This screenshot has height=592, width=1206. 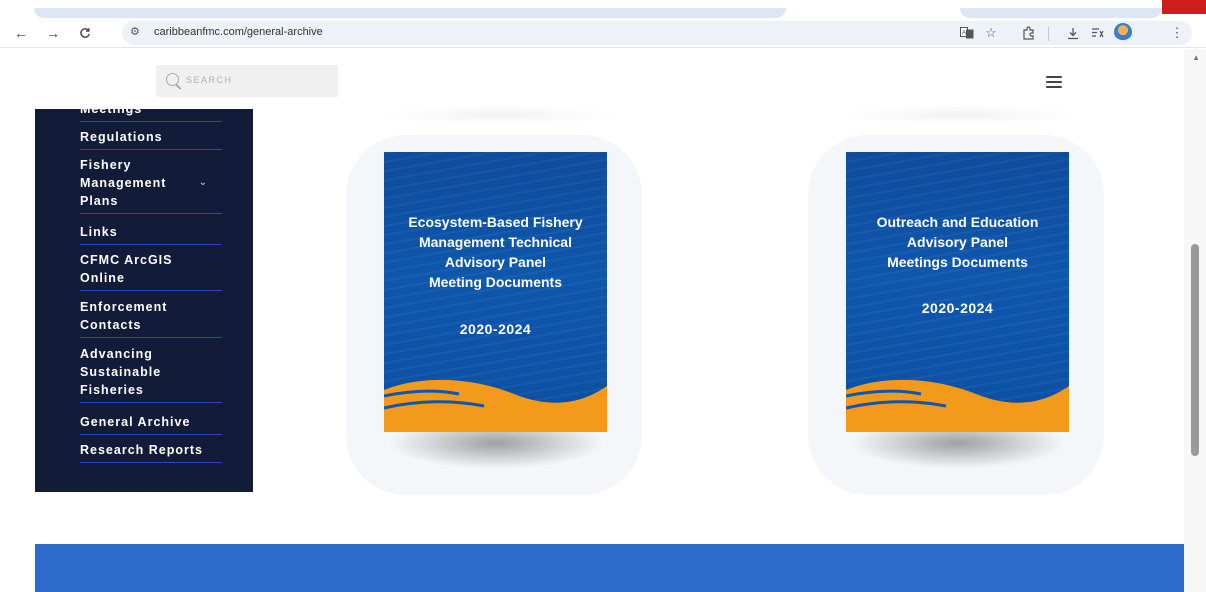 I want to click on toolbar-divider, so click(x=1048, y=34).